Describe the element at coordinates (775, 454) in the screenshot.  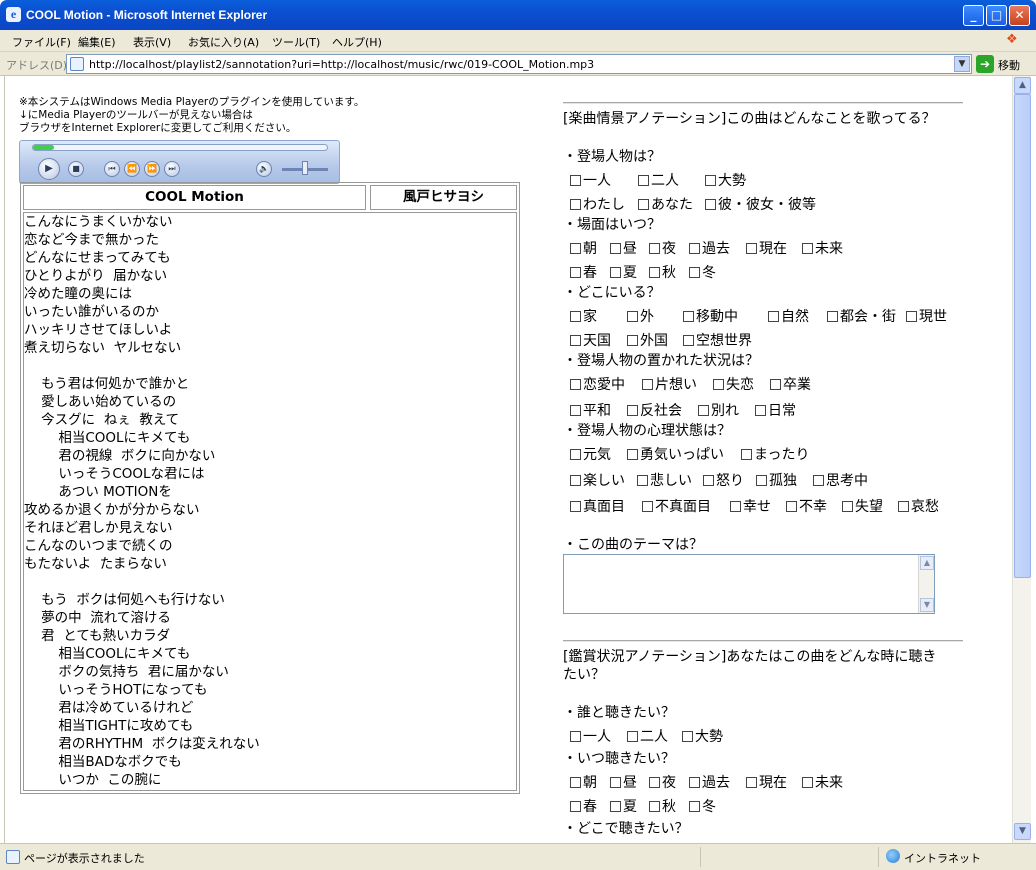
I see `checkbox-option: まったり` at that location.